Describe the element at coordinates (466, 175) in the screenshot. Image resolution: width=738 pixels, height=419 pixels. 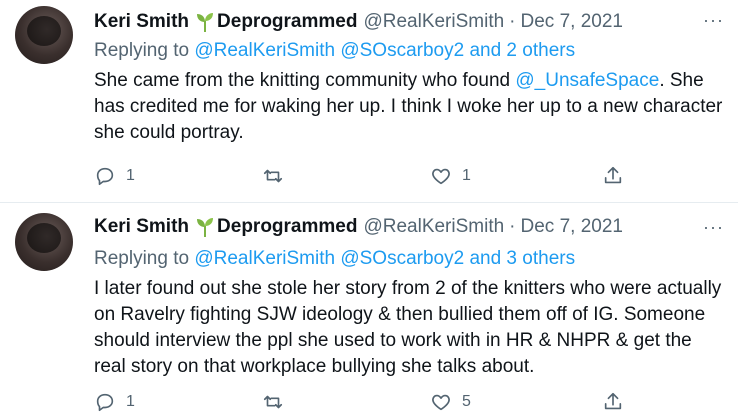
I see `like-count: 1` at that location.